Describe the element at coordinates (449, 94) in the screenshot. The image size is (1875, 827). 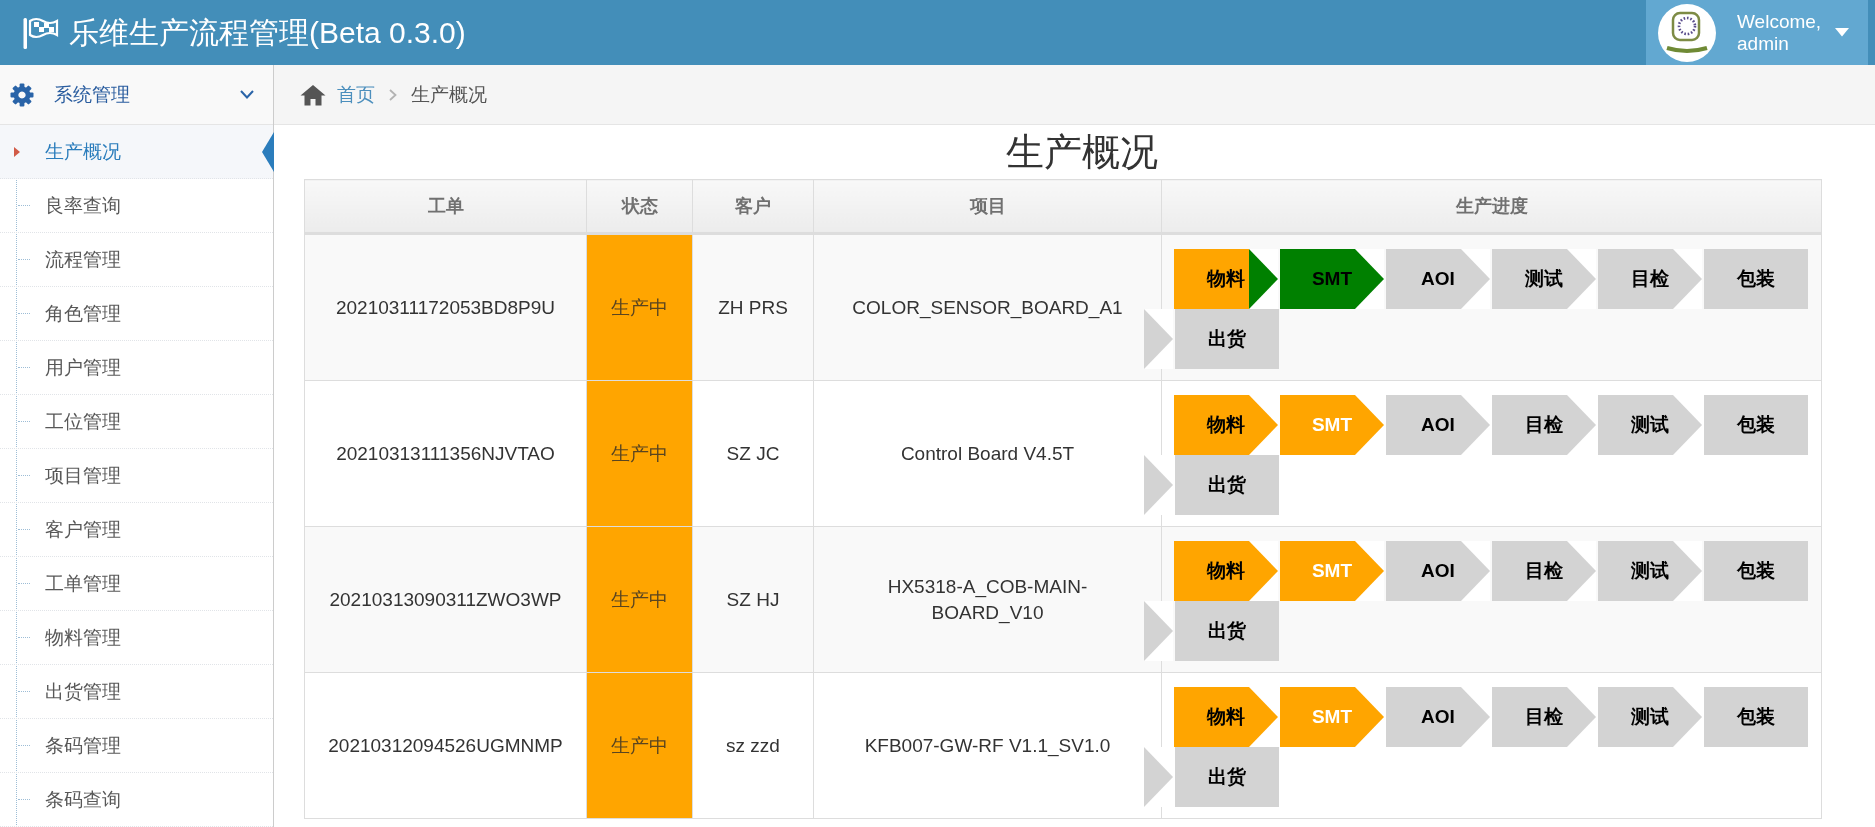
I see `breadcrumb-current: 生产概况` at that location.